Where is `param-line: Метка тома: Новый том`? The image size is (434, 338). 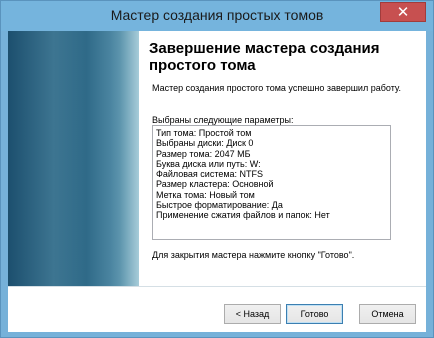
param-line: Метка тома: Новый том is located at coordinates (205, 194).